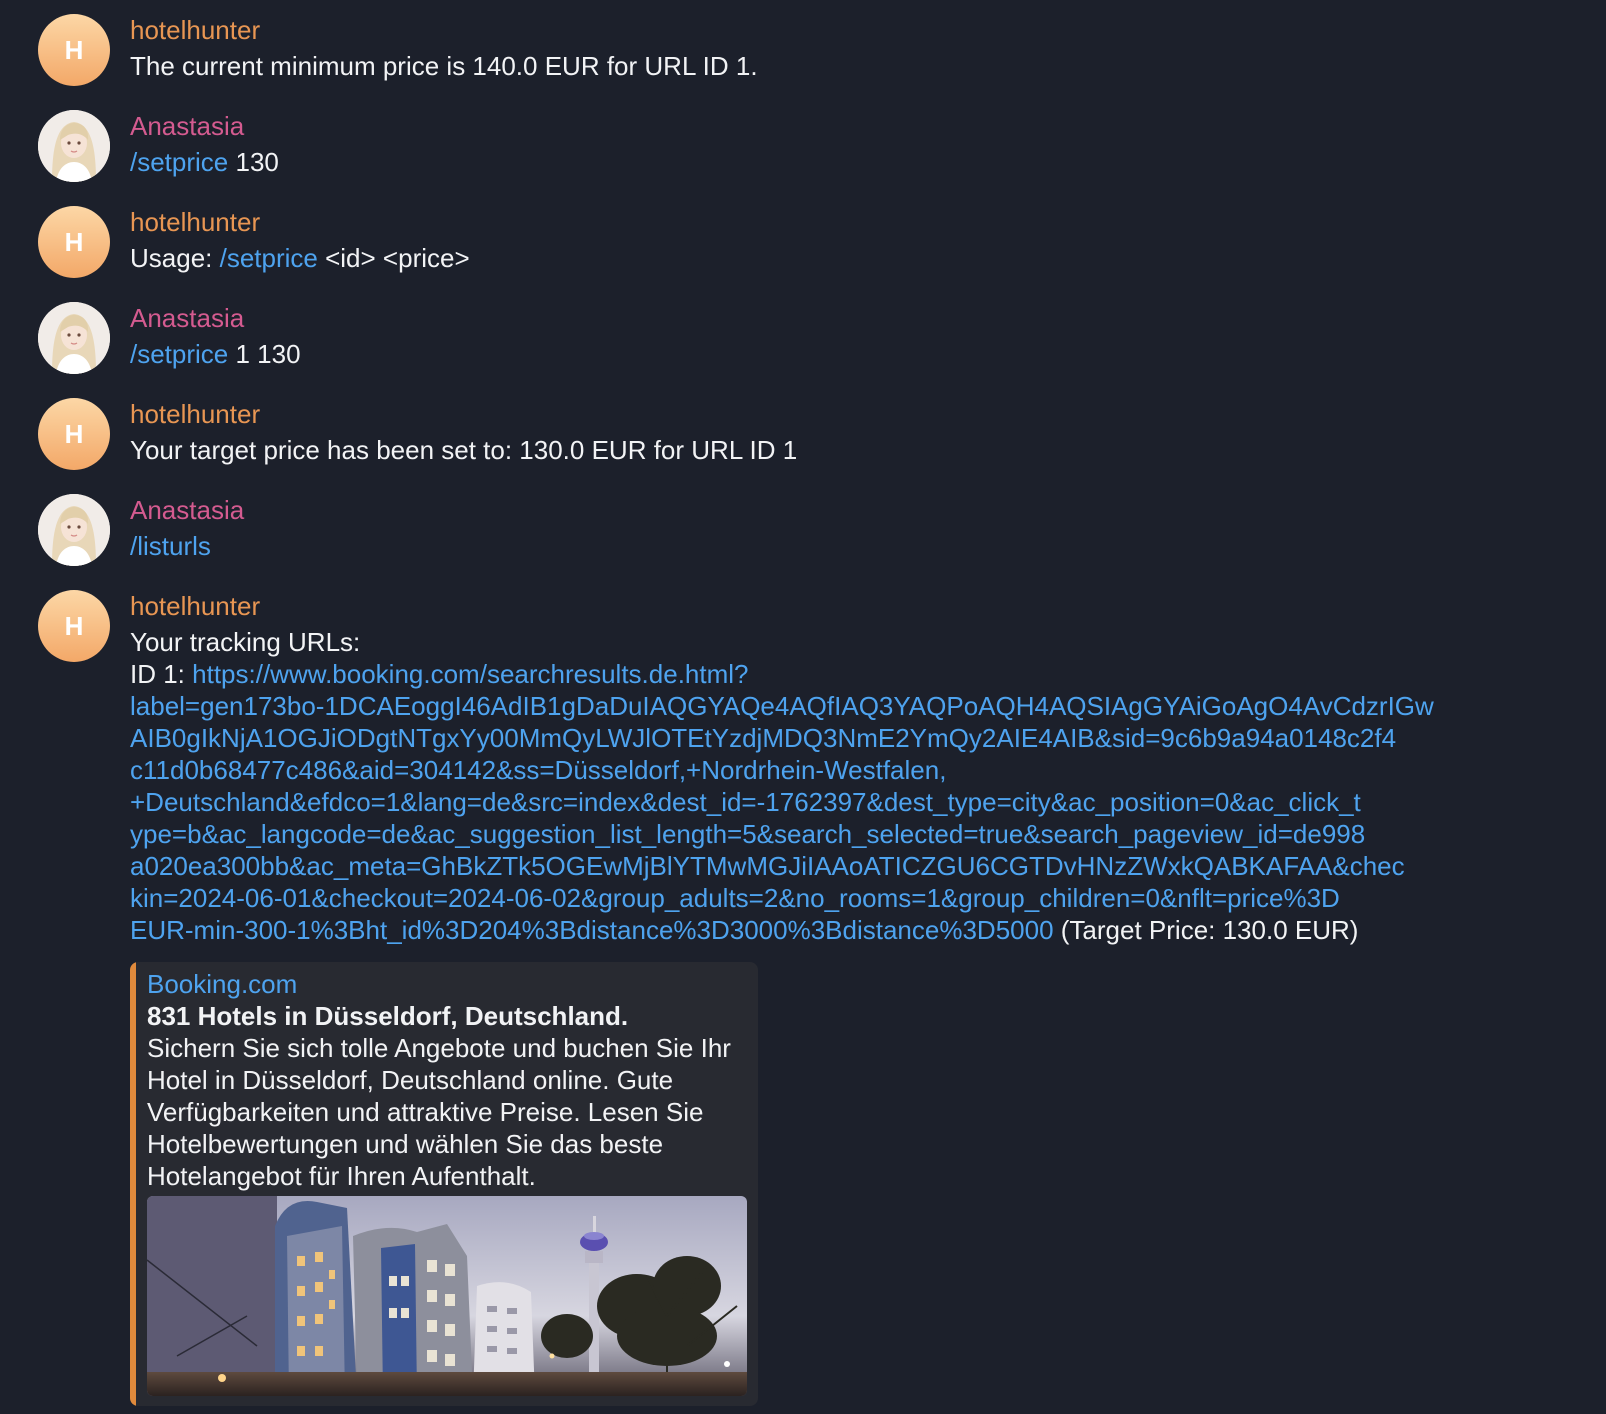 The height and width of the screenshot is (1414, 1606). I want to click on tracking-heading: Your tracking URLs:, so click(245, 642).